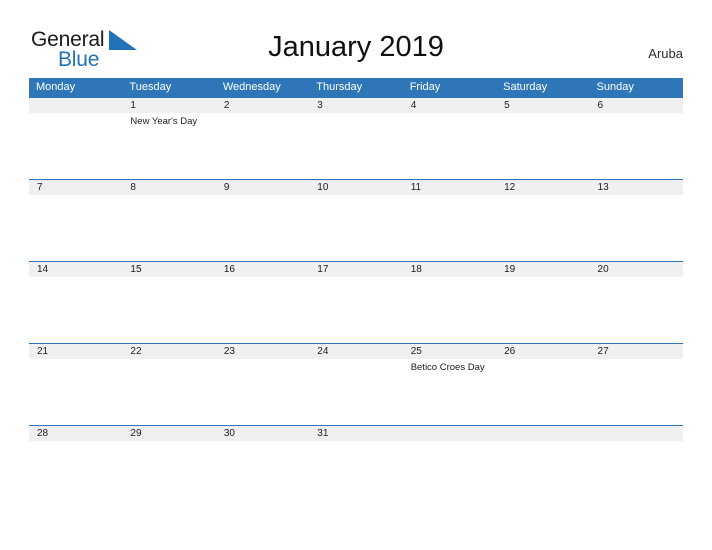 The image size is (712, 550). I want to click on day-number: 12, so click(542, 187).